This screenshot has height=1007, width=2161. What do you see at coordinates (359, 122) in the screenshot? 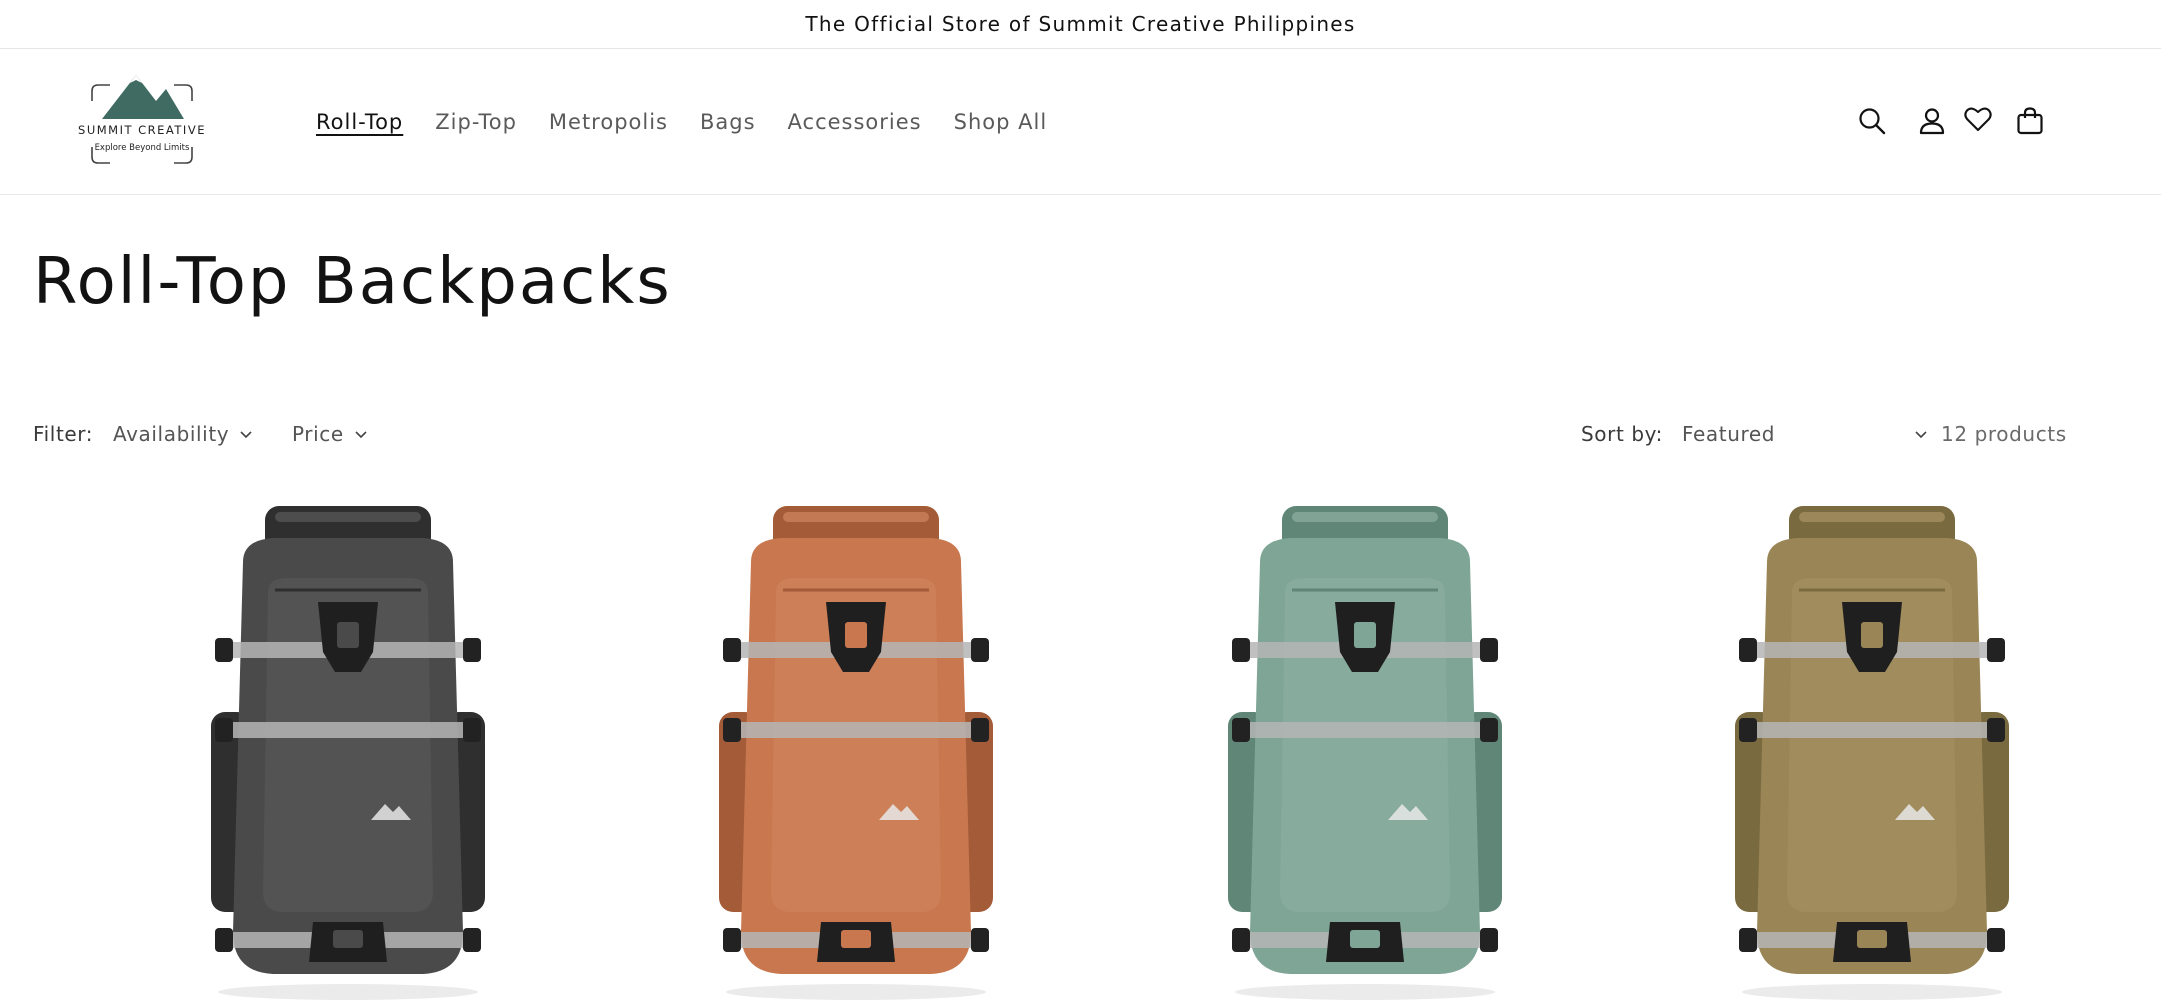
I see `nav-item-roll-top: Roll-Top` at bounding box center [359, 122].